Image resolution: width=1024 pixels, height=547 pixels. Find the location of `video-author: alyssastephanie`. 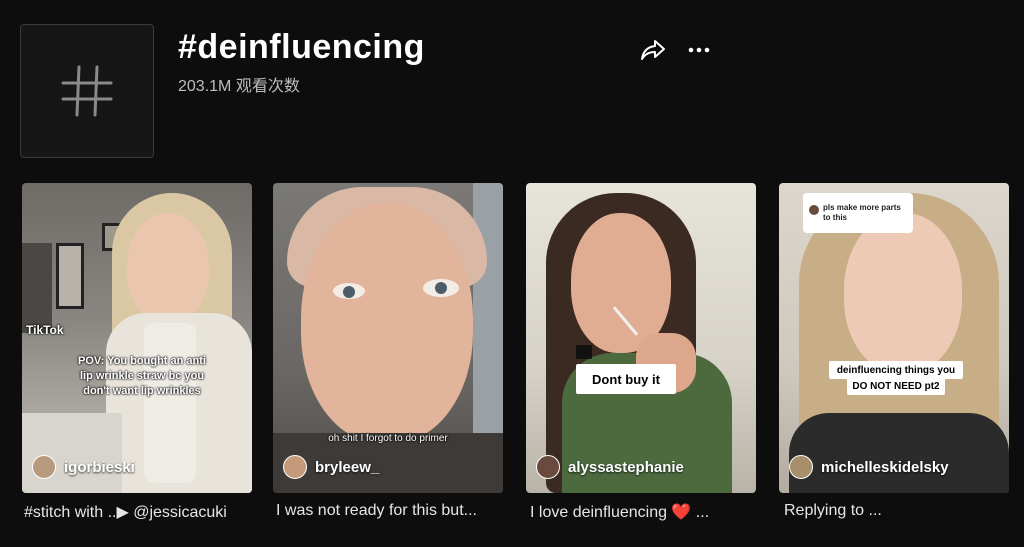

video-author: alyssastephanie is located at coordinates (610, 467).